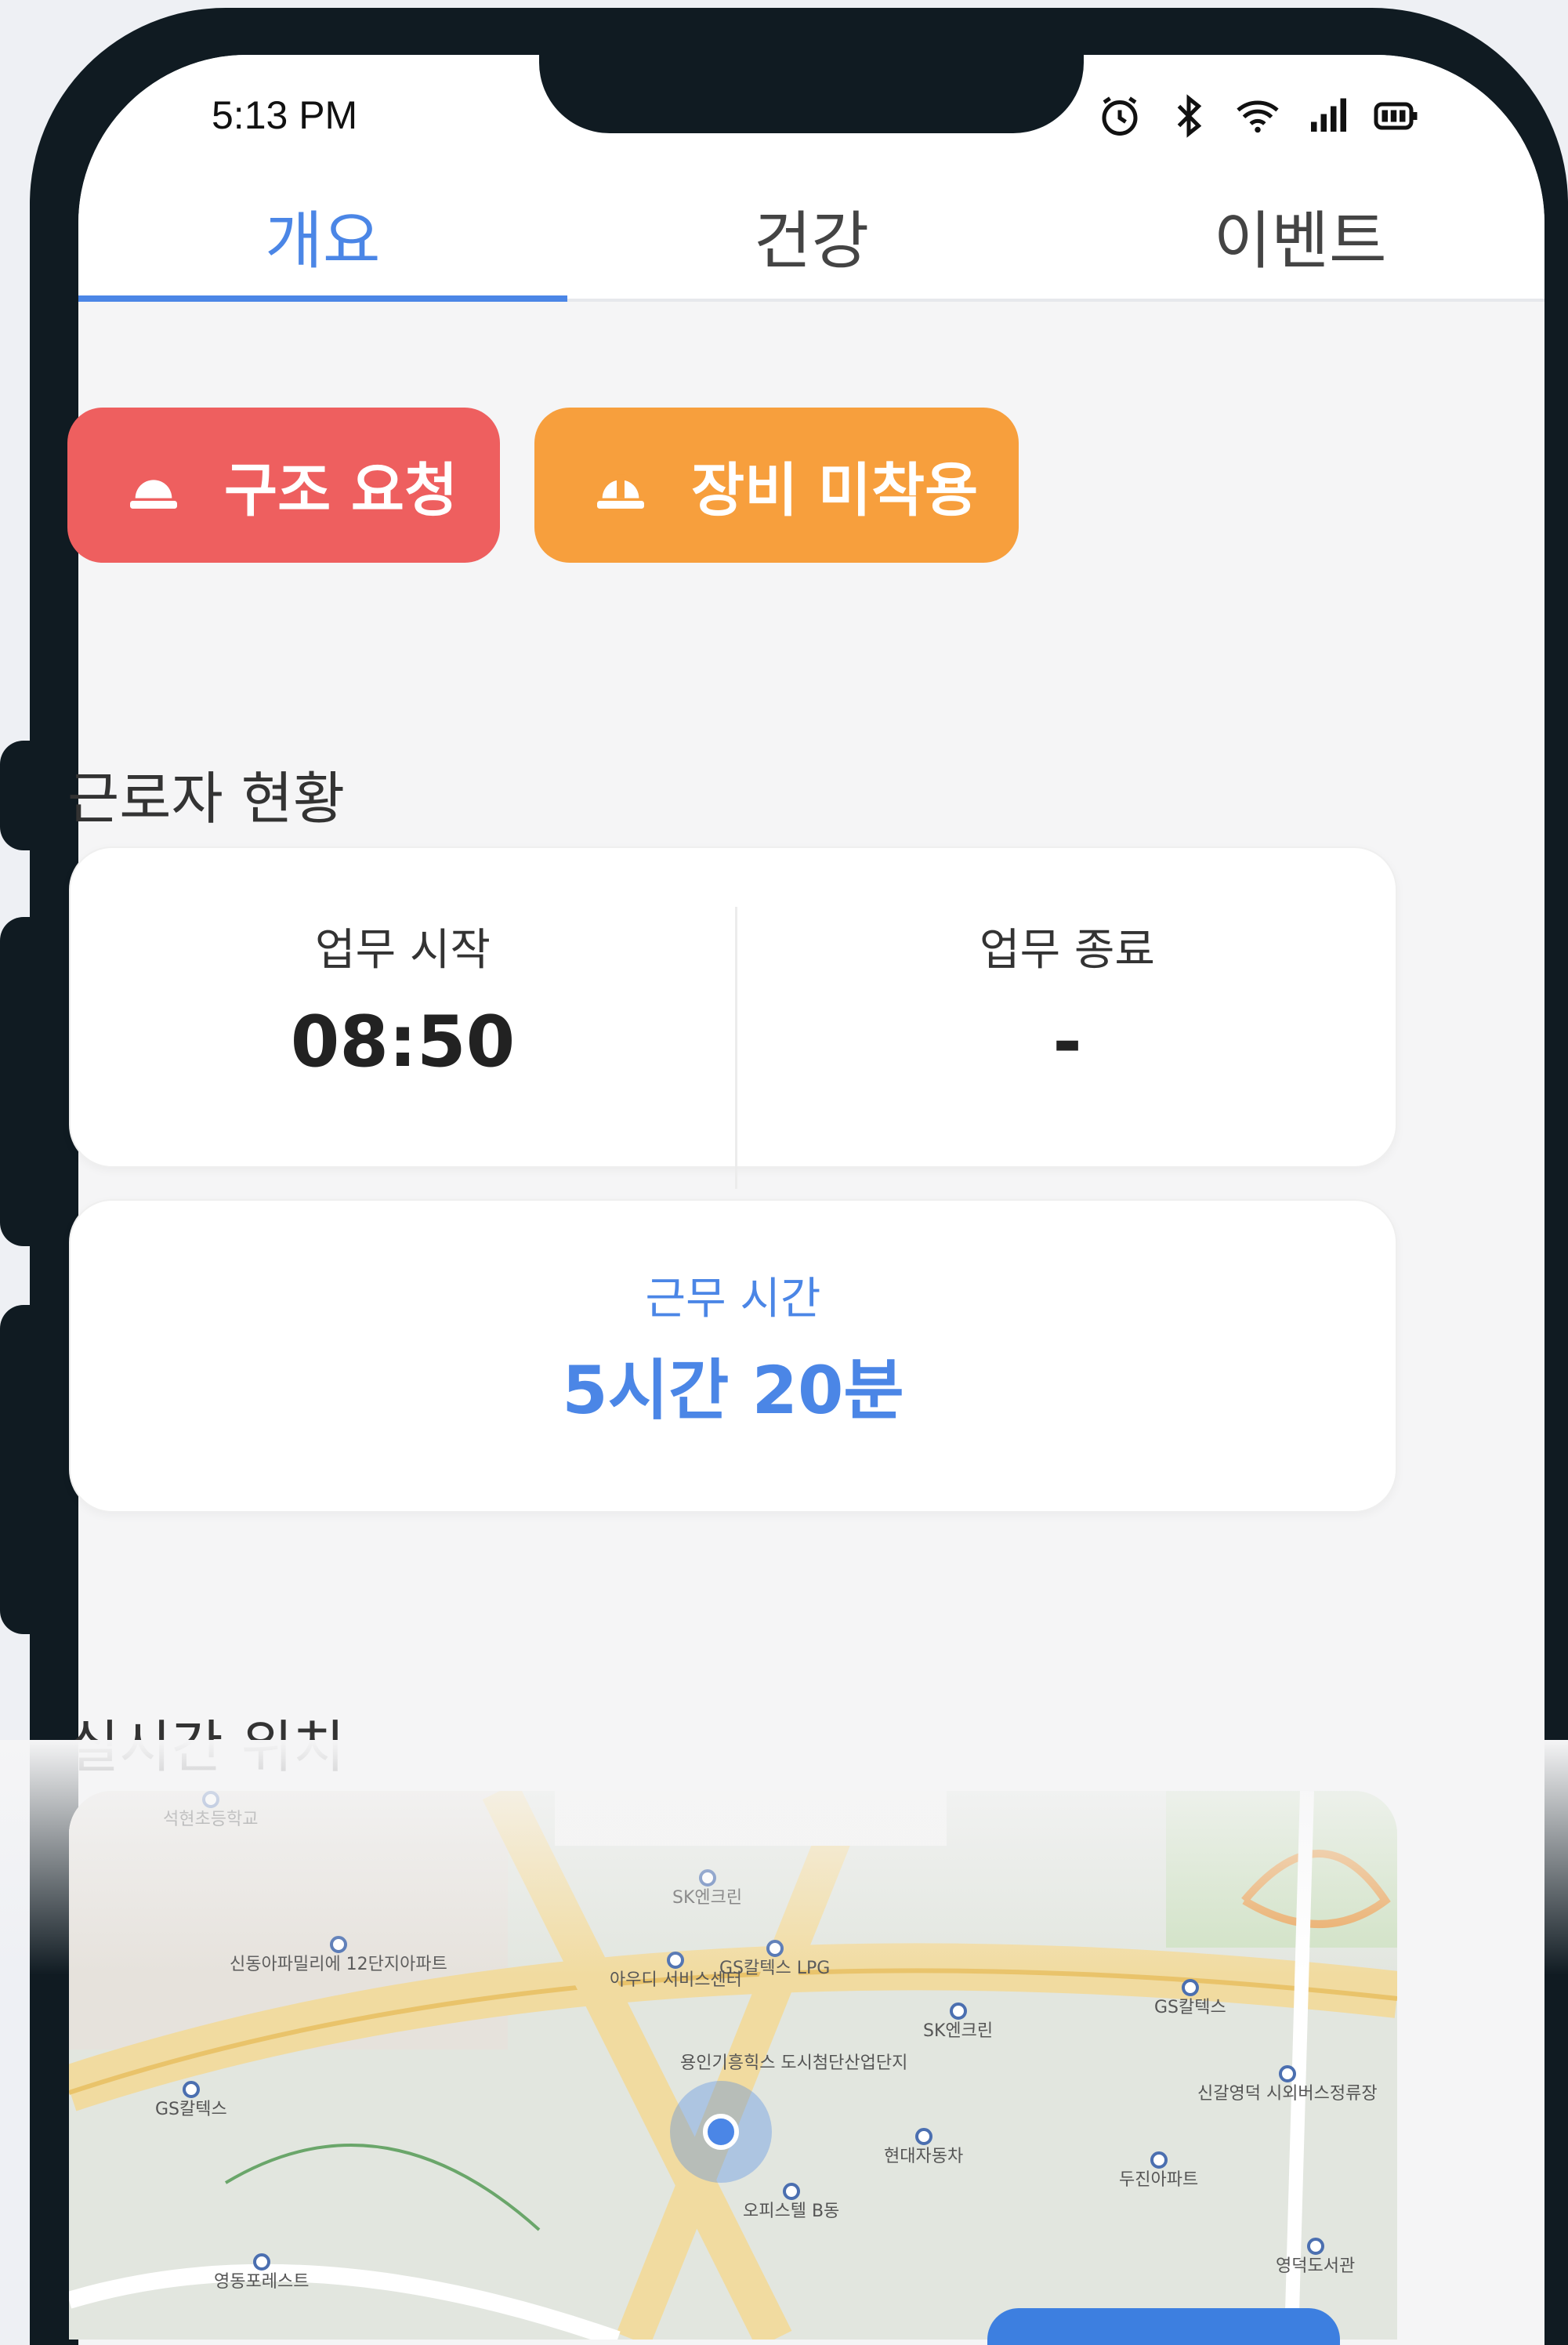  What do you see at coordinates (403, 1042) in the screenshot?
I see `work-start-value: 08:50` at bounding box center [403, 1042].